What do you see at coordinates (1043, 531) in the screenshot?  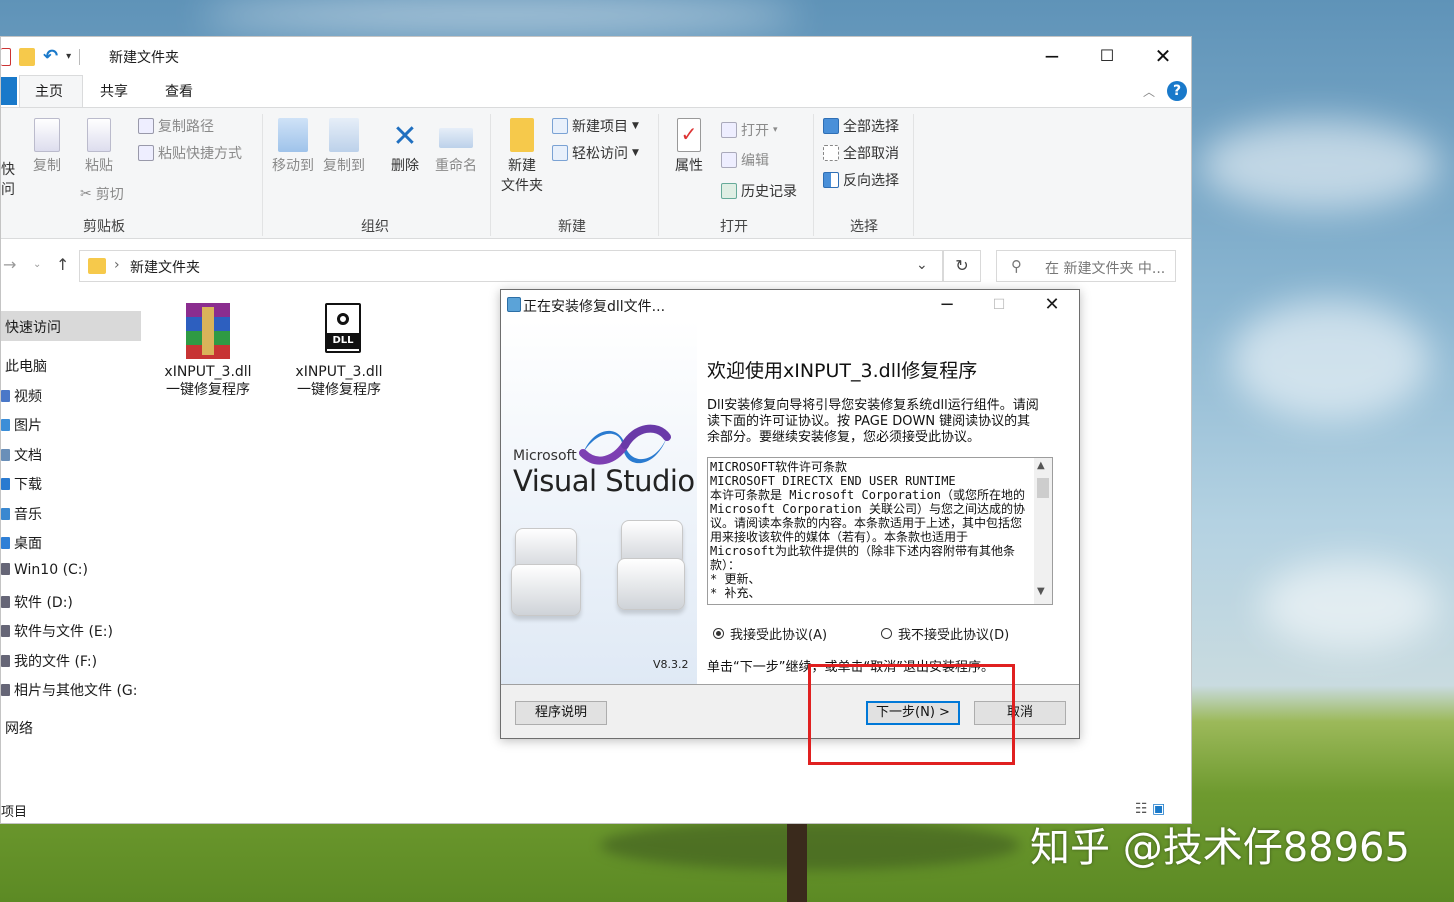 I see `license-scrollbar: ▲ ▼` at bounding box center [1043, 531].